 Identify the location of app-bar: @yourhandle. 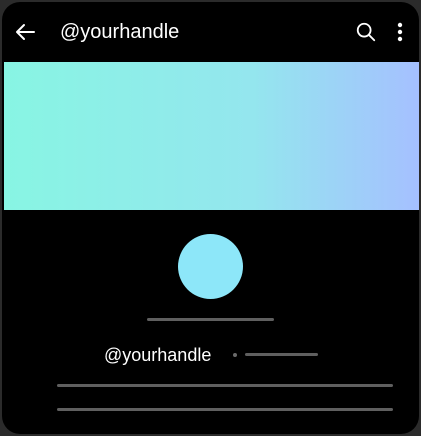
(210, 32).